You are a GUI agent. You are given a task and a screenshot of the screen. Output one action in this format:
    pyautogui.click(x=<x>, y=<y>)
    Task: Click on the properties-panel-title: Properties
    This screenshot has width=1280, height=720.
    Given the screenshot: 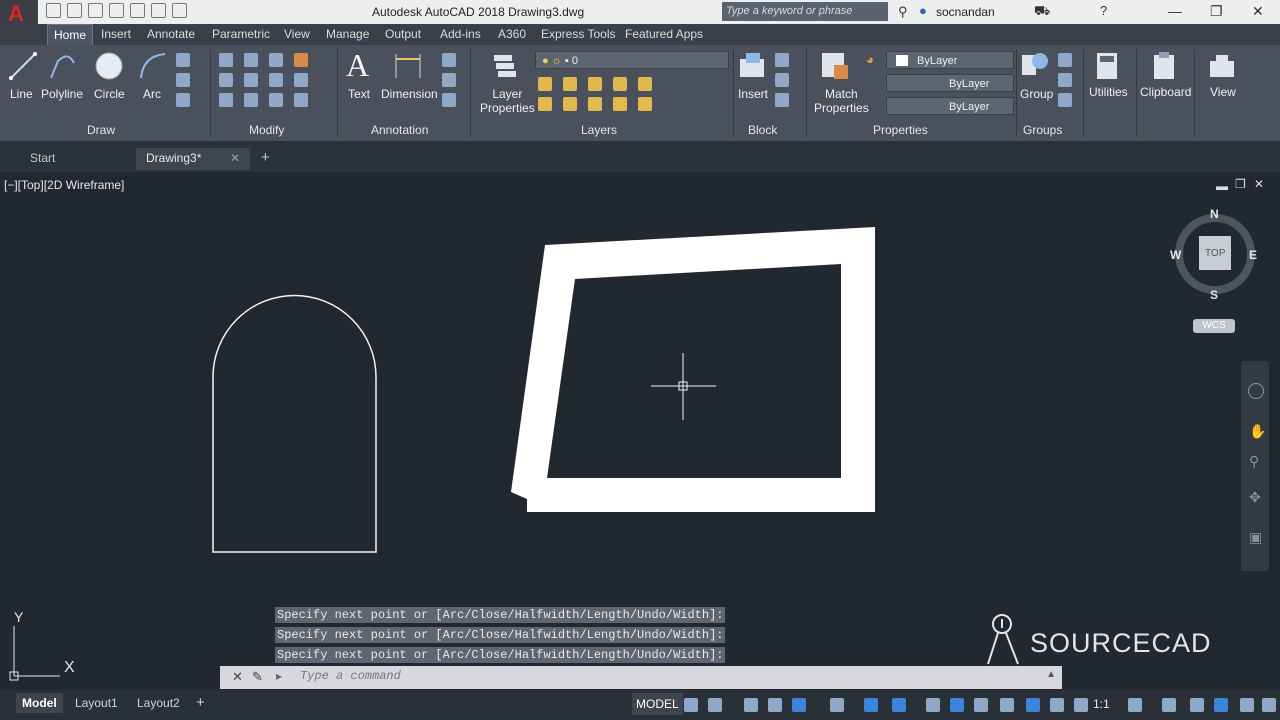 What is the action you would take?
    pyautogui.click(x=900, y=130)
    